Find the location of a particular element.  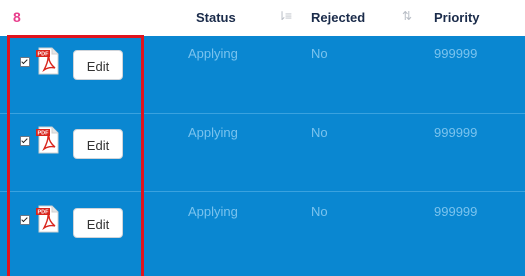

column-header-status: Status is located at coordinates (216, 17).